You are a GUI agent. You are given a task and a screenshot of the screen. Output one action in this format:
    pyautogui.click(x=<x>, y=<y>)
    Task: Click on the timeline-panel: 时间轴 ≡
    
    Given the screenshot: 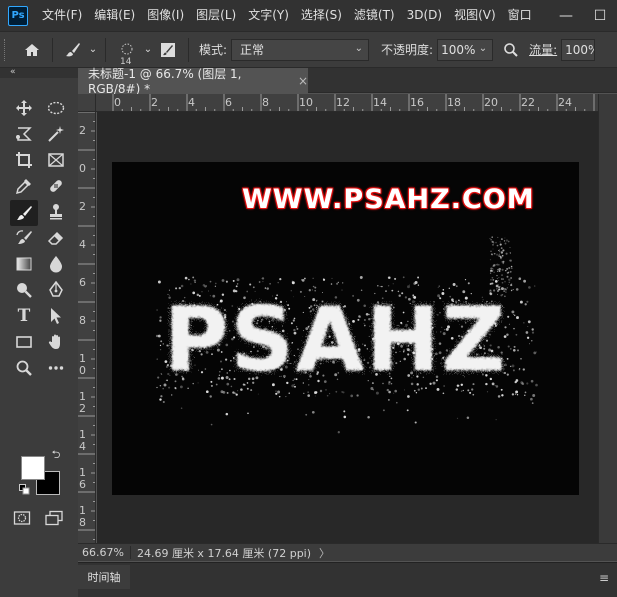 What is the action you would take?
    pyautogui.click(x=347, y=579)
    